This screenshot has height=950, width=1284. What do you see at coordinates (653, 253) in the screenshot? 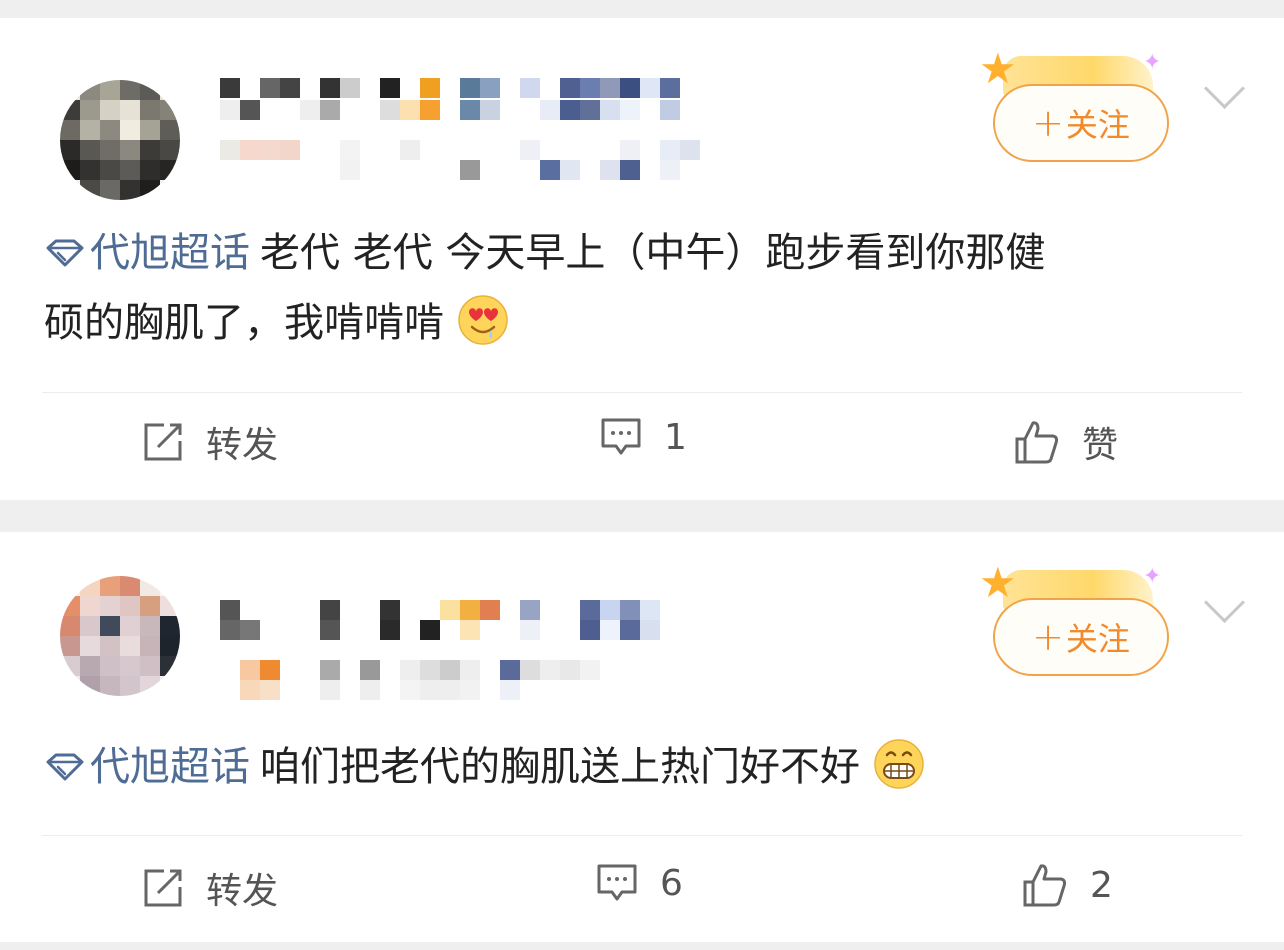
I see `post-text-line1: 老代 老代 今天早上（中午）跑步看到你那健` at bounding box center [653, 253].